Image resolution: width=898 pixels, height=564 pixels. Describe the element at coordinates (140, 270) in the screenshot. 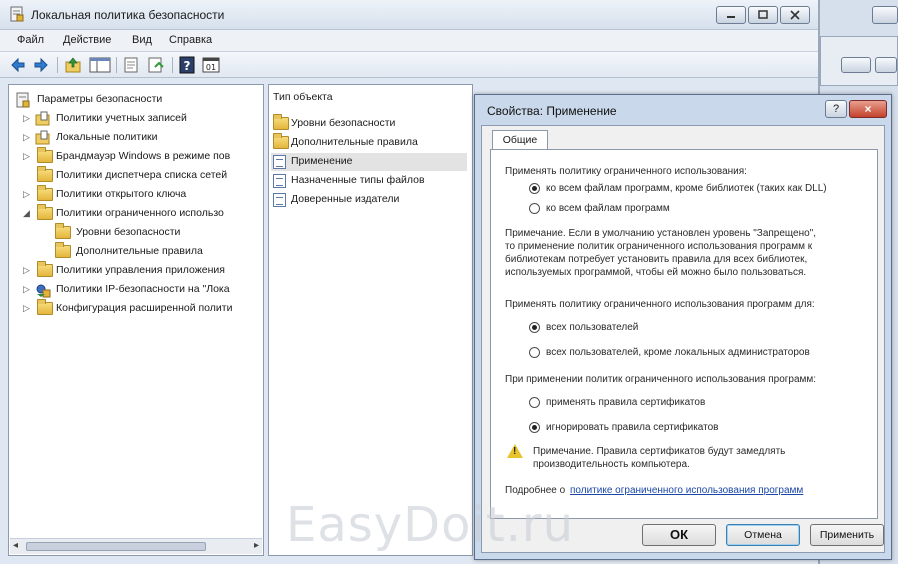

I see `tree-item-label: Политики управления приложения` at that location.